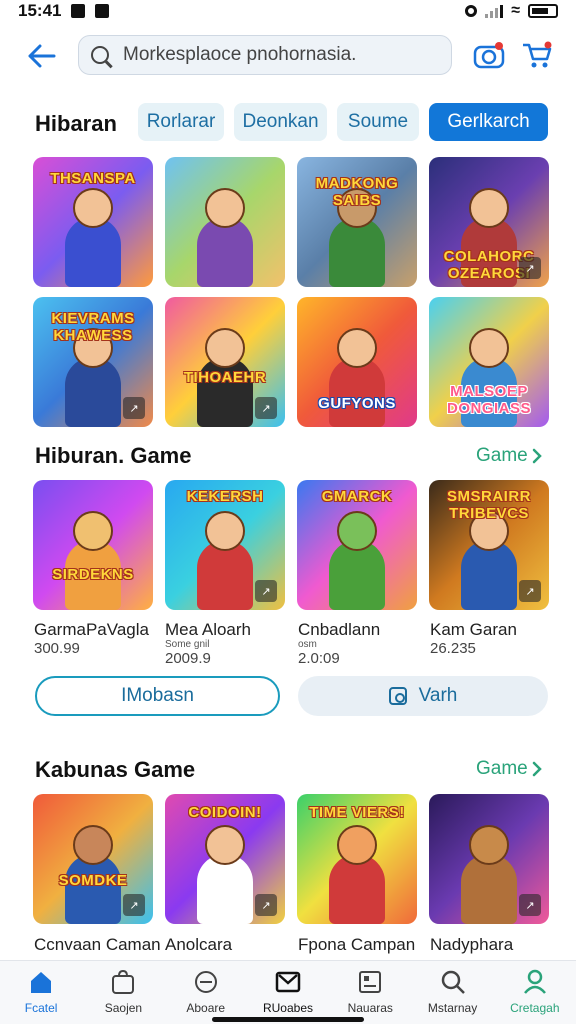 The height and width of the screenshot is (1024, 576). Describe the element at coordinates (453, 648) in the screenshot. I see `game-price: 26.235` at that location.